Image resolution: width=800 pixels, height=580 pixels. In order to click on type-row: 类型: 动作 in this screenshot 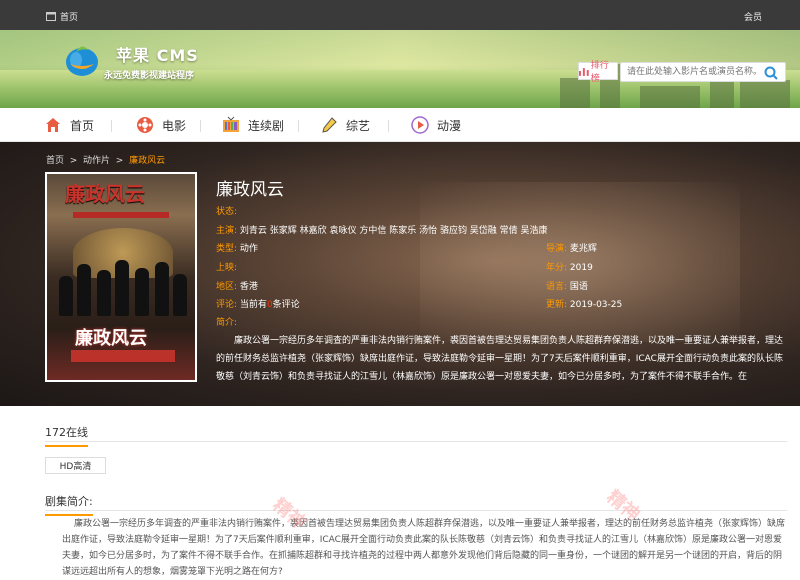, I will do `click(237, 247)`.